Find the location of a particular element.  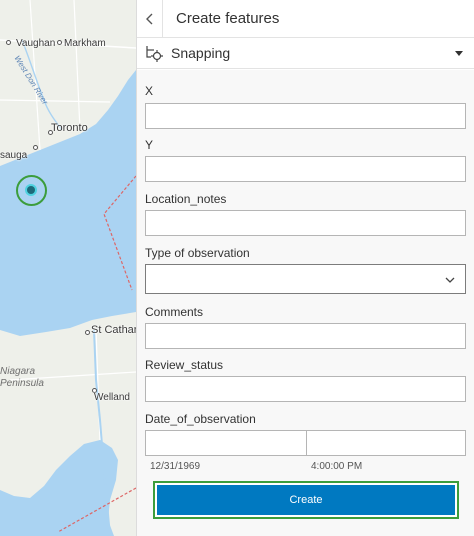

snapping-label: Snapping is located at coordinates (201, 53).